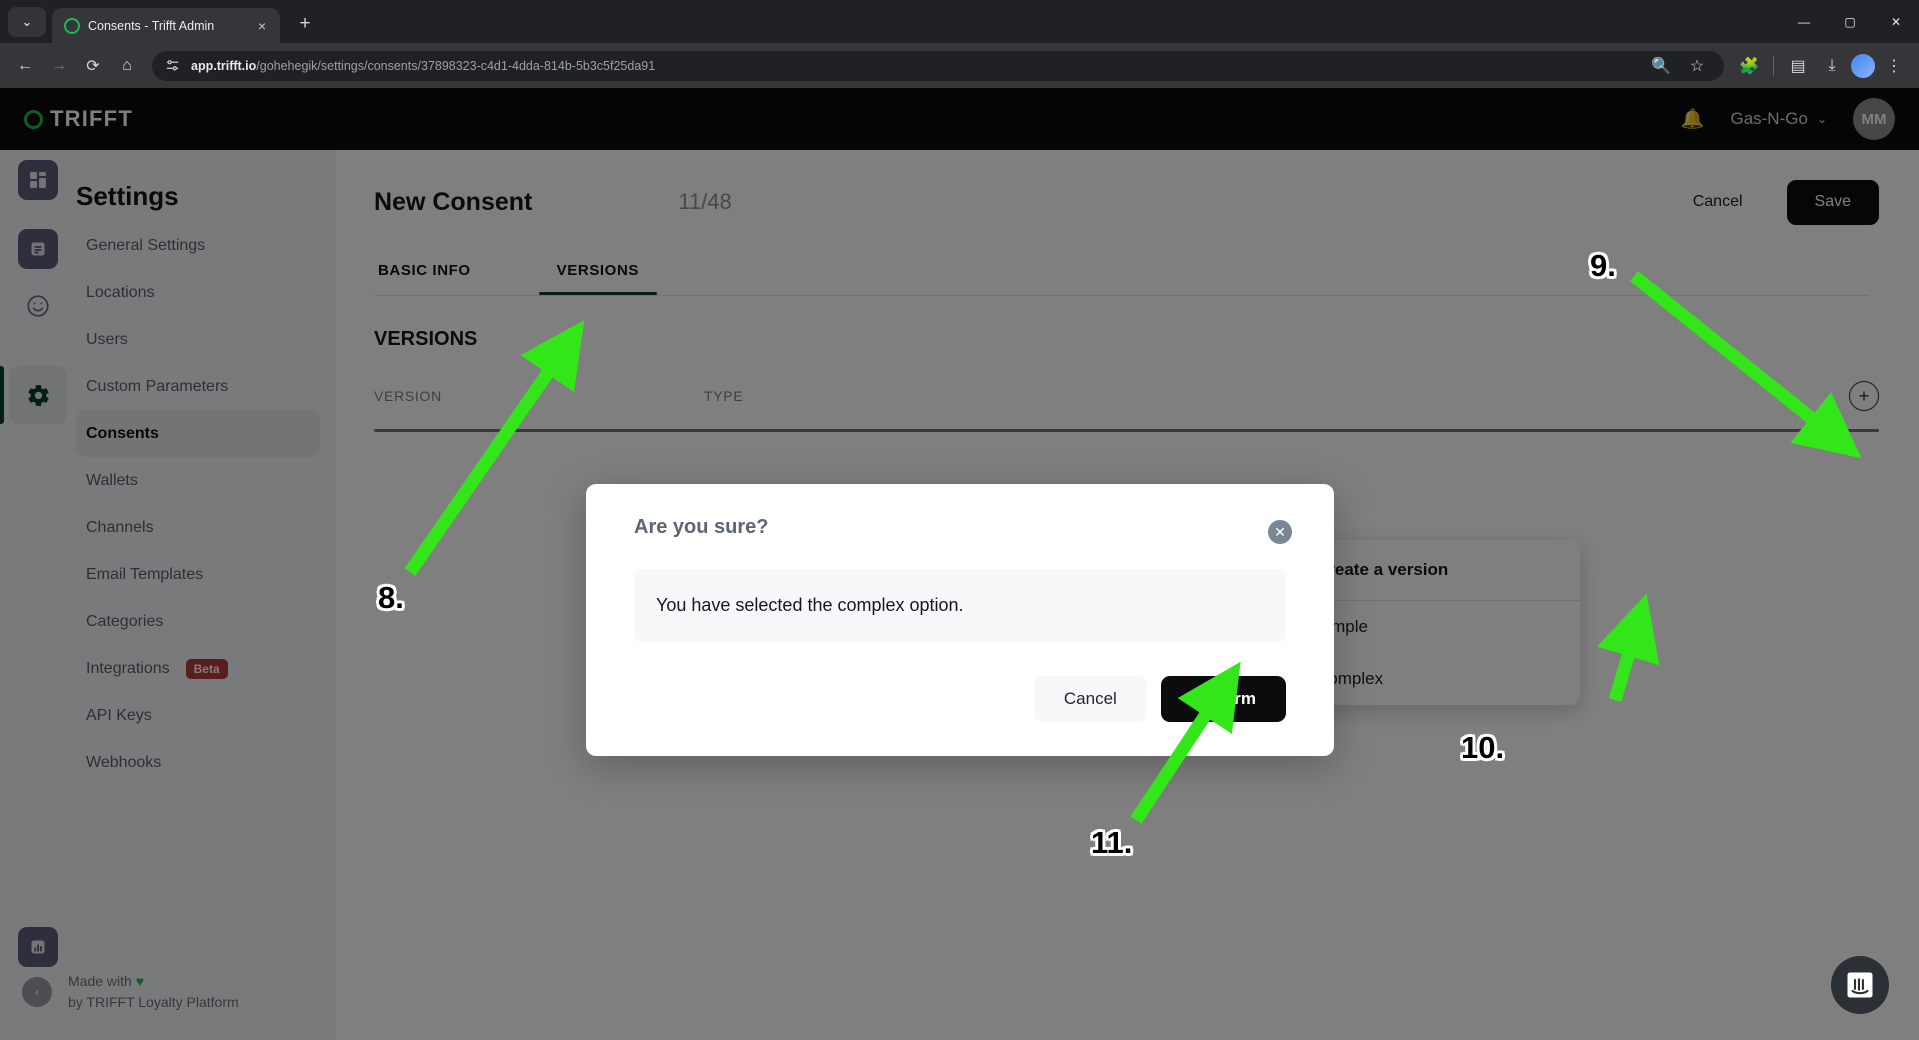  Describe the element at coordinates (305, 24) in the screenshot. I see `new-tab-button: +` at that location.